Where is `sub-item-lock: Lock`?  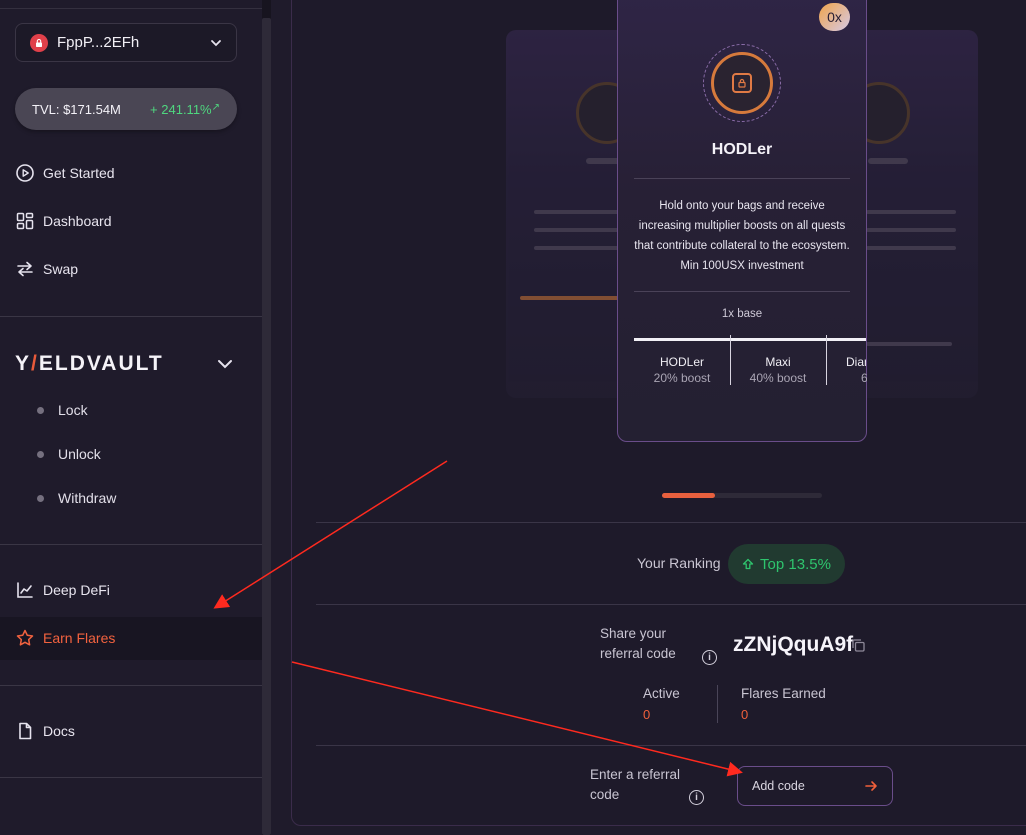 sub-item-lock: Lock is located at coordinates (62, 410).